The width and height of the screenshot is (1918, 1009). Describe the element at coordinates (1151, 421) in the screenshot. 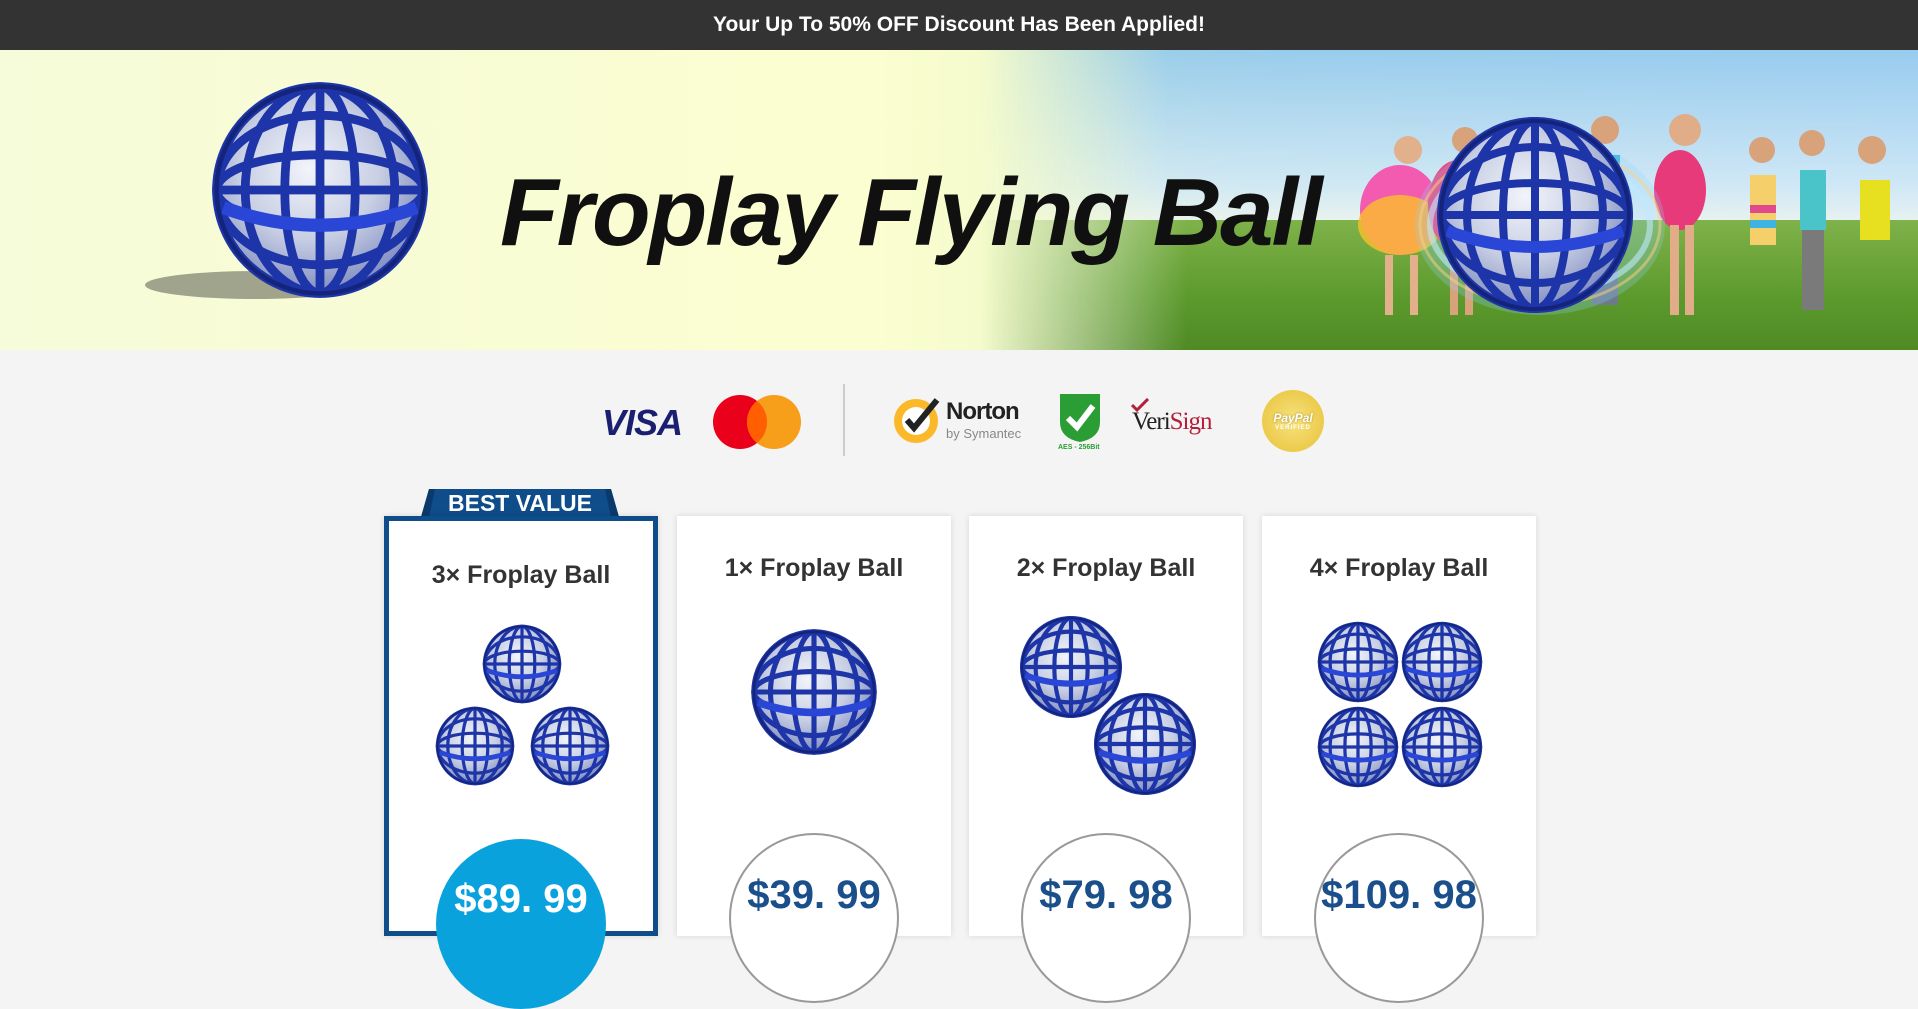

I see `verisign-text-a: Veri` at that location.